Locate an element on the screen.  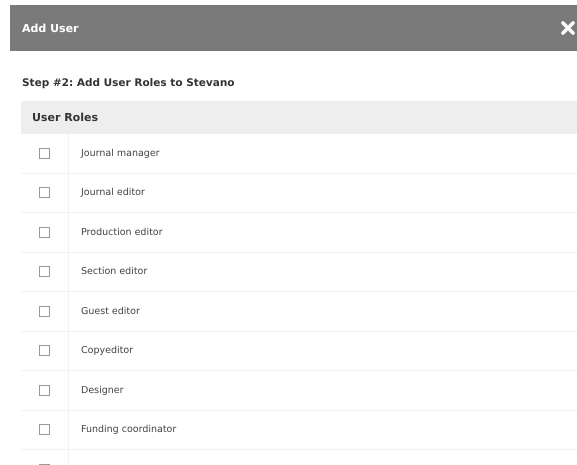
dialog-title: Add User is located at coordinates (50, 28).